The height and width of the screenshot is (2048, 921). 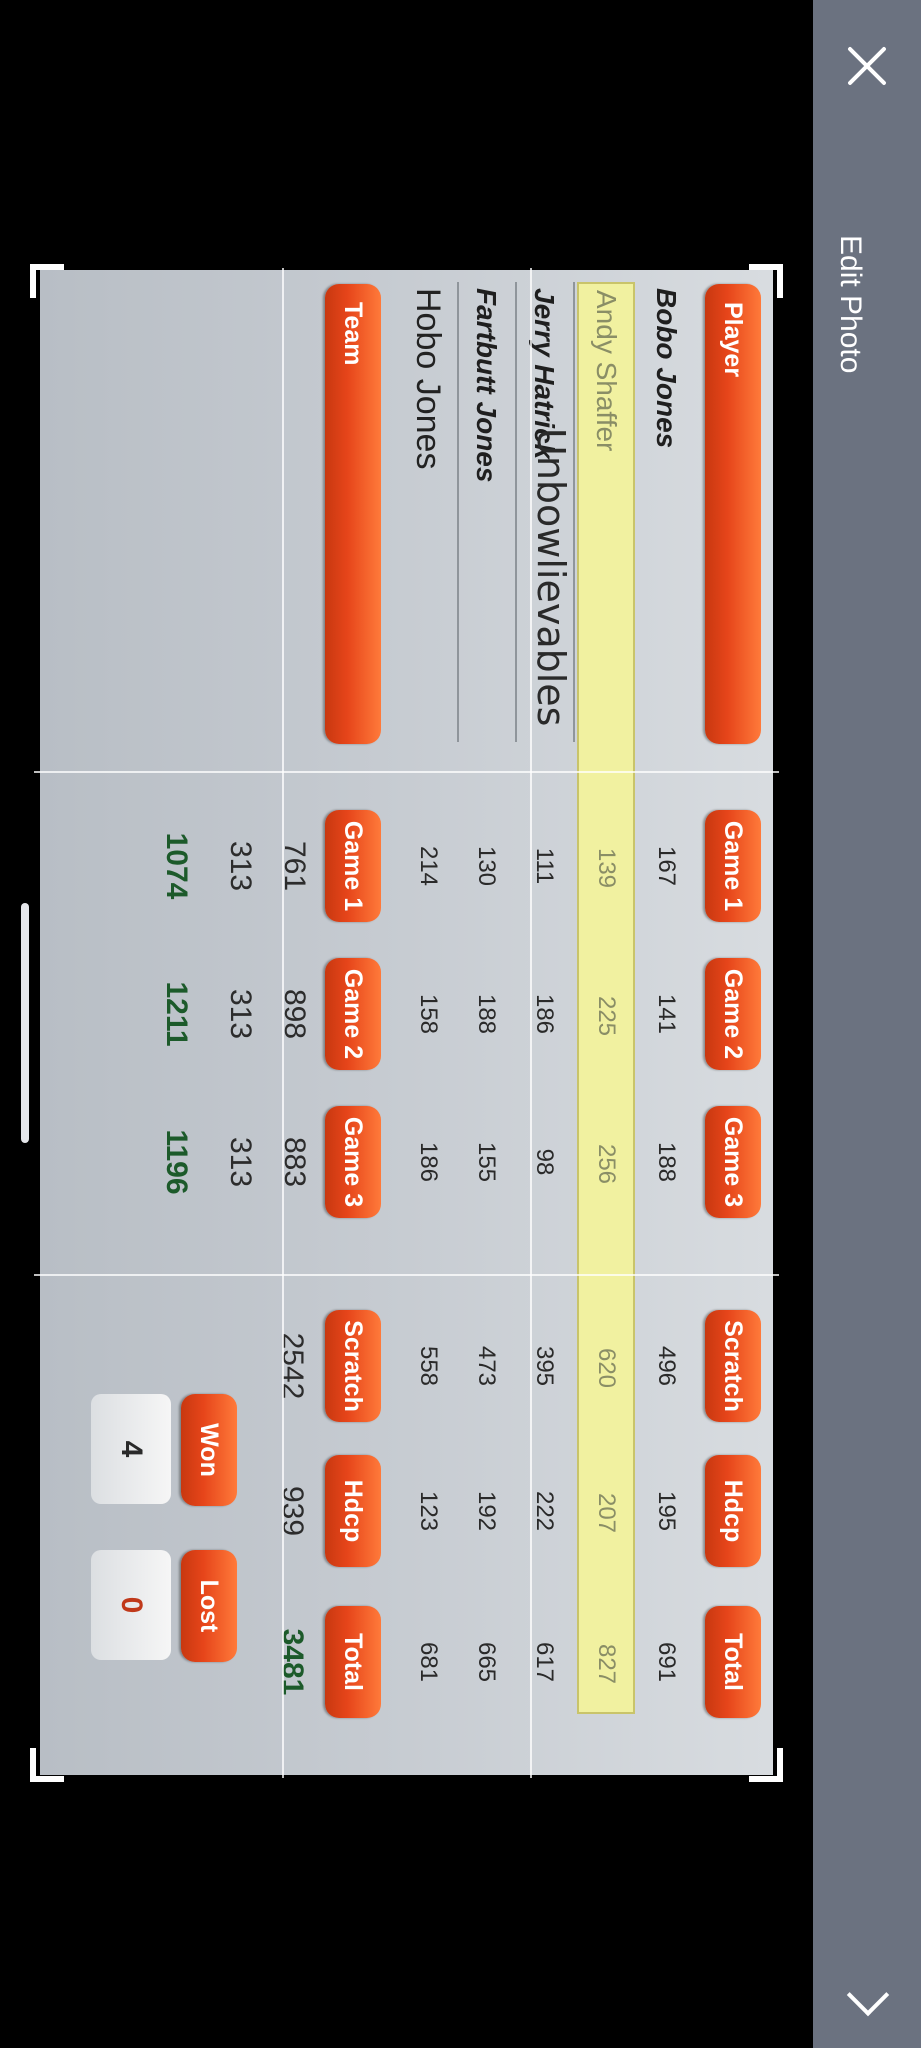 What do you see at coordinates (428, 1511) in the screenshot?
I see `hdcp-score: 123` at bounding box center [428, 1511].